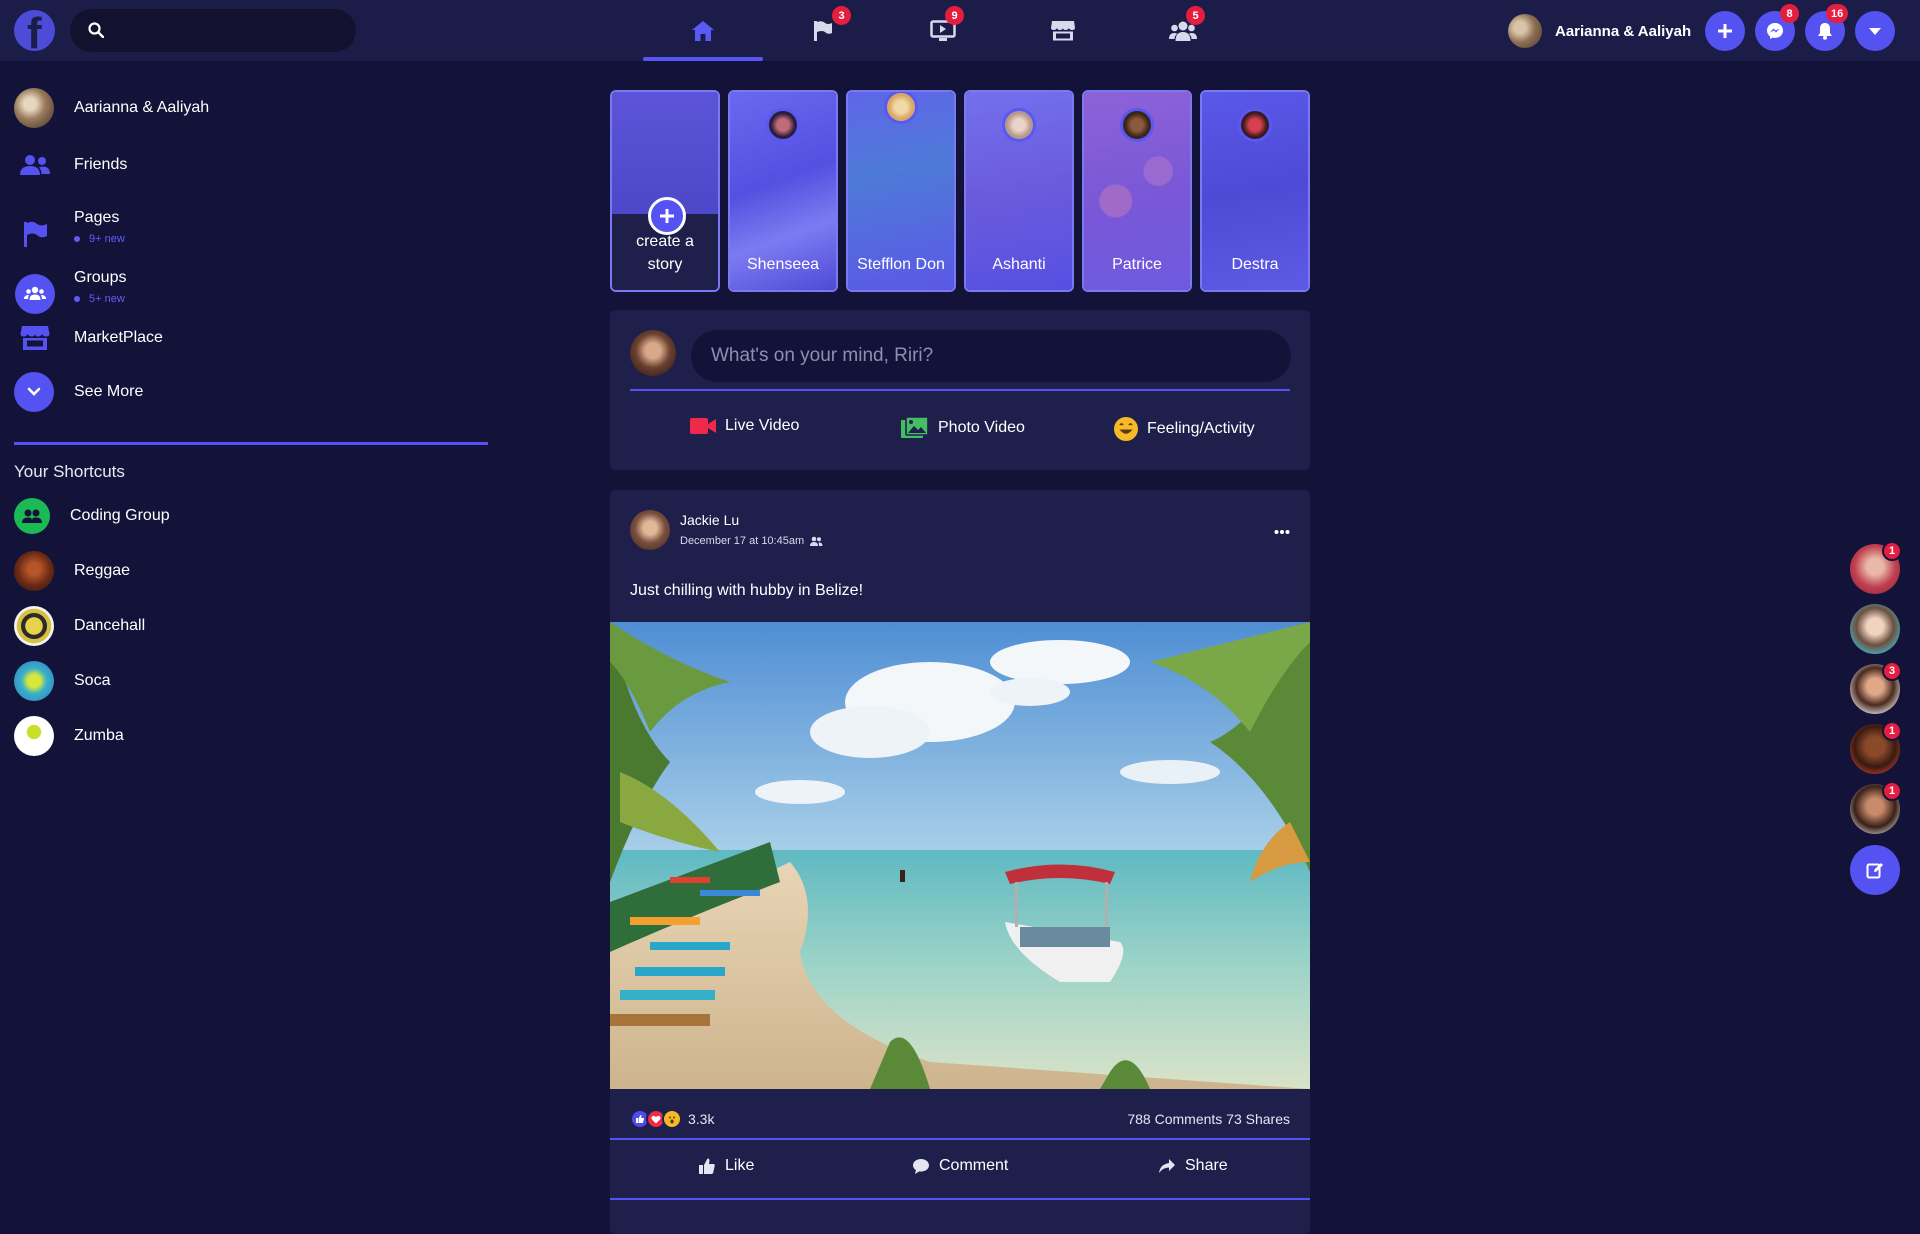  I want to click on composer-divider, so click(960, 390).